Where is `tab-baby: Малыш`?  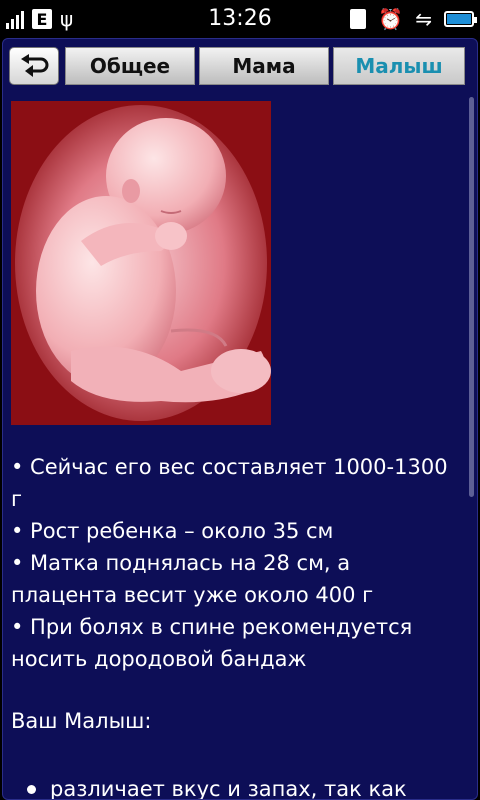
tab-baby: Малыш is located at coordinates (399, 66).